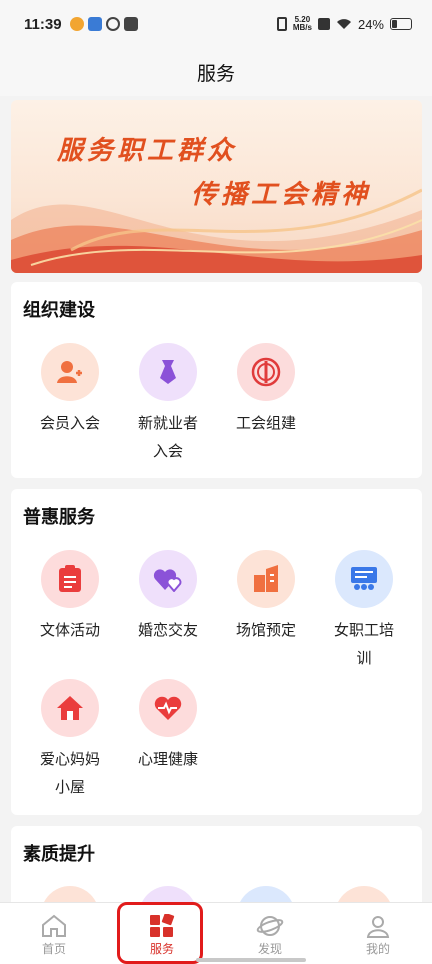  Describe the element at coordinates (266, 579) in the screenshot. I see `building-icon` at that location.